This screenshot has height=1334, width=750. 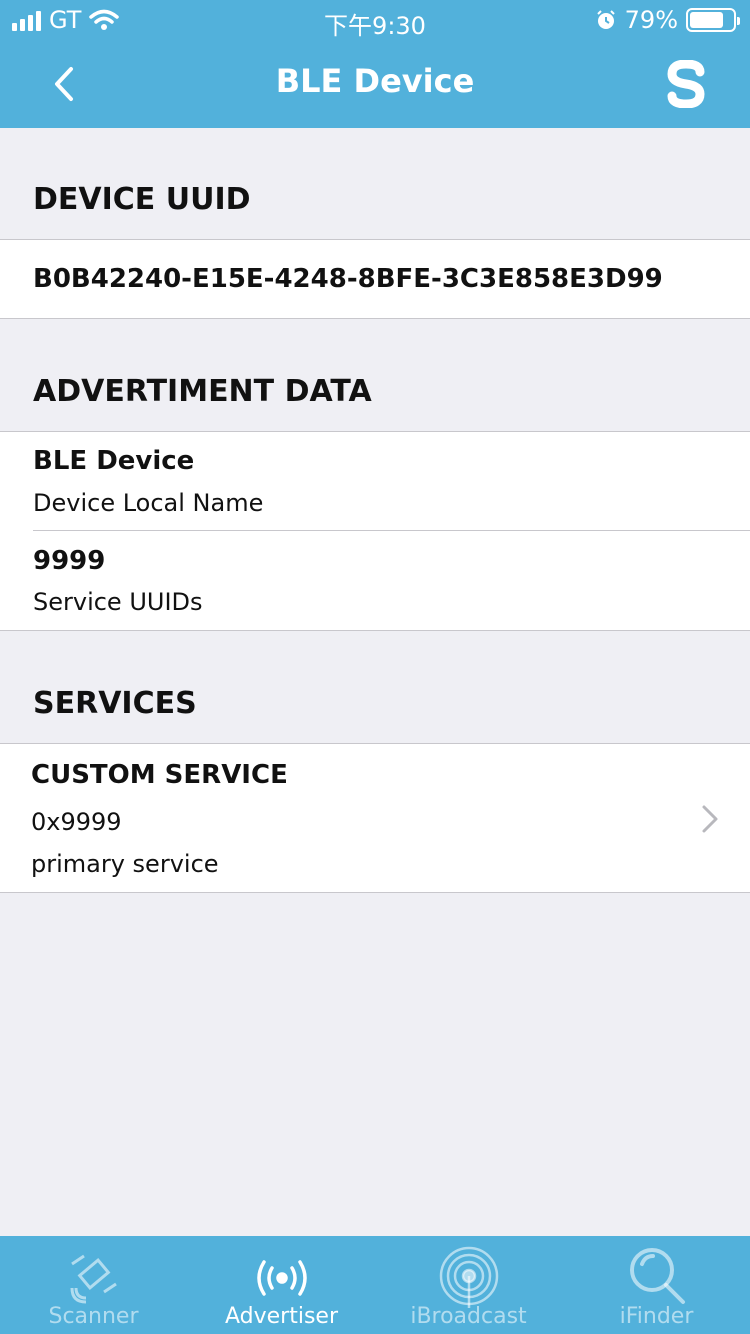 I want to click on magnifier-icon, so click(x=657, y=1276).